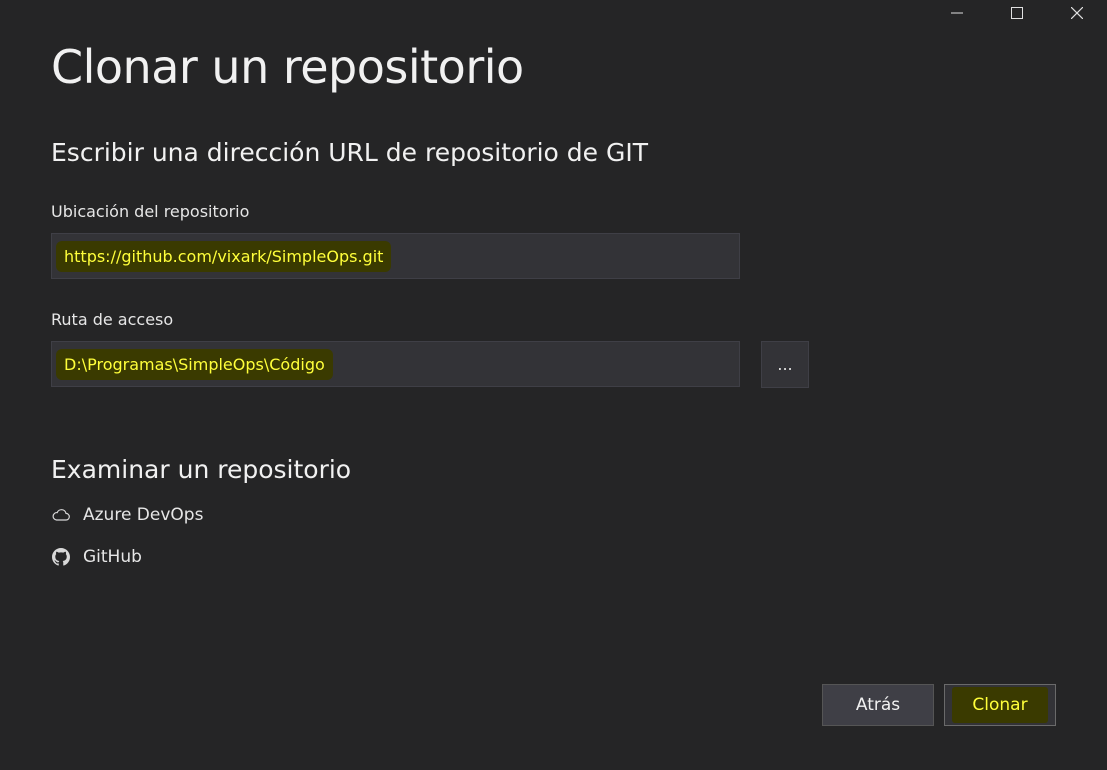 The image size is (1107, 770). I want to click on cloud-icon, so click(61, 515).